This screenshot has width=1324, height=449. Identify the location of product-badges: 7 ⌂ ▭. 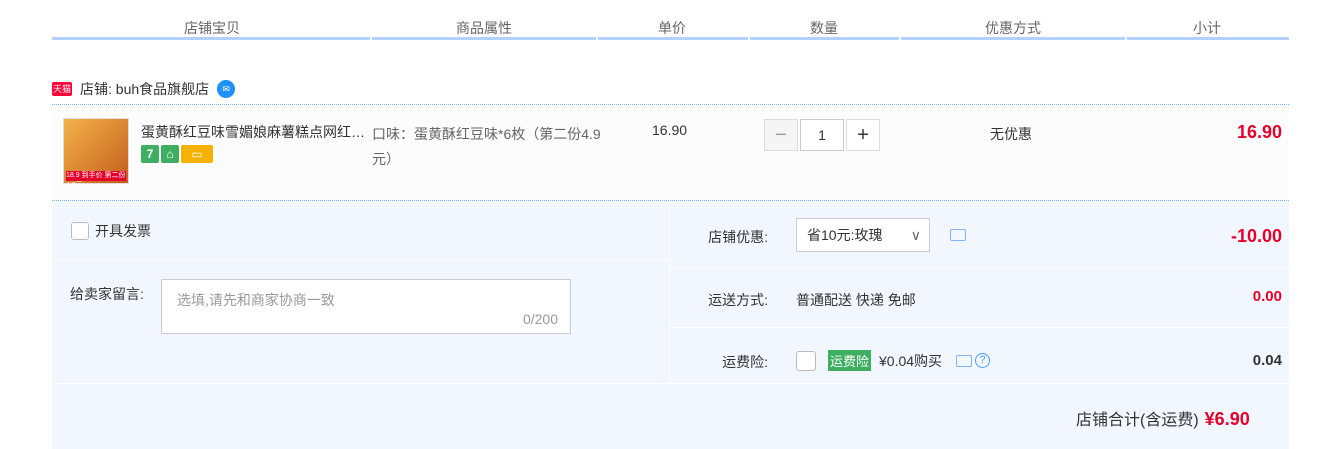
(178, 154).